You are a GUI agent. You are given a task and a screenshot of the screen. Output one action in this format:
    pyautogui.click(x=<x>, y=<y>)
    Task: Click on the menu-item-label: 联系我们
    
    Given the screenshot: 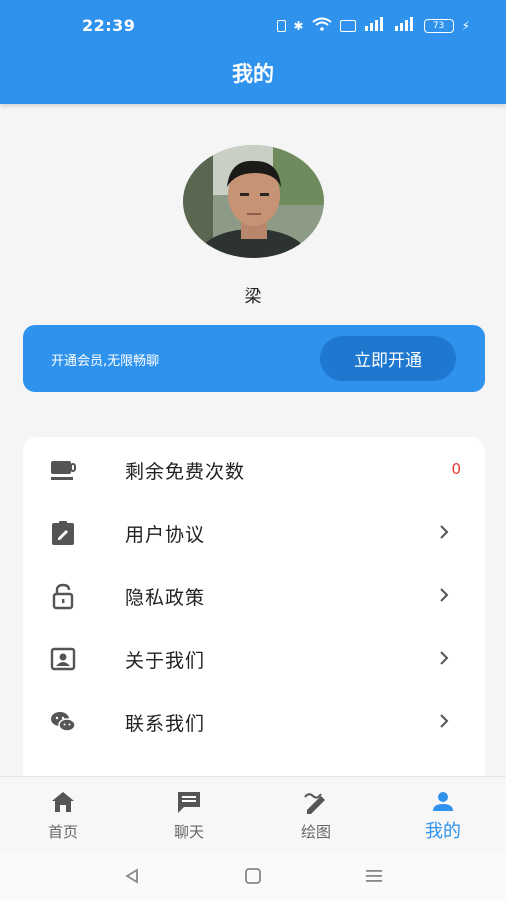 What is the action you would take?
    pyautogui.click(x=165, y=724)
    